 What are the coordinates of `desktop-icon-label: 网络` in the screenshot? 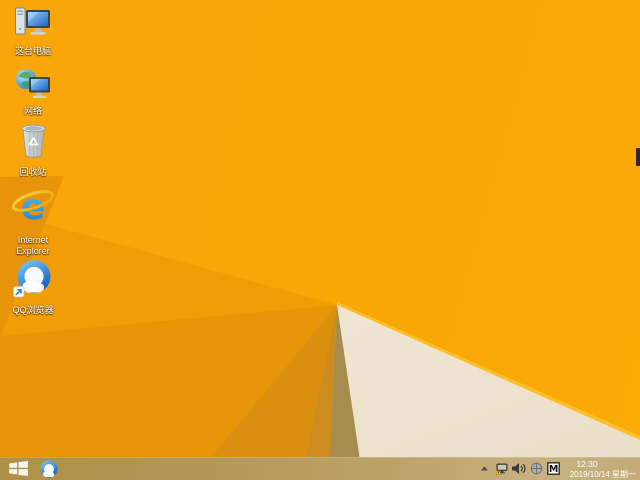 It's located at (32, 111).